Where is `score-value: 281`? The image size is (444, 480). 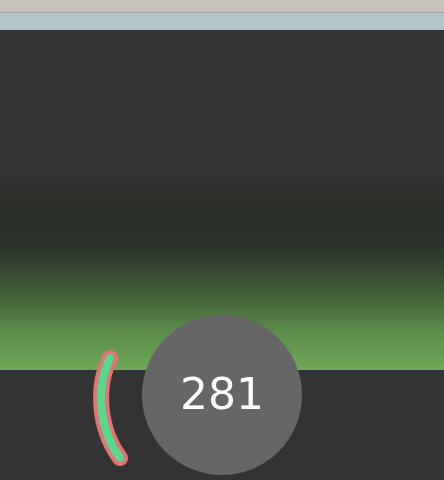 score-value: 281 is located at coordinates (222, 394).